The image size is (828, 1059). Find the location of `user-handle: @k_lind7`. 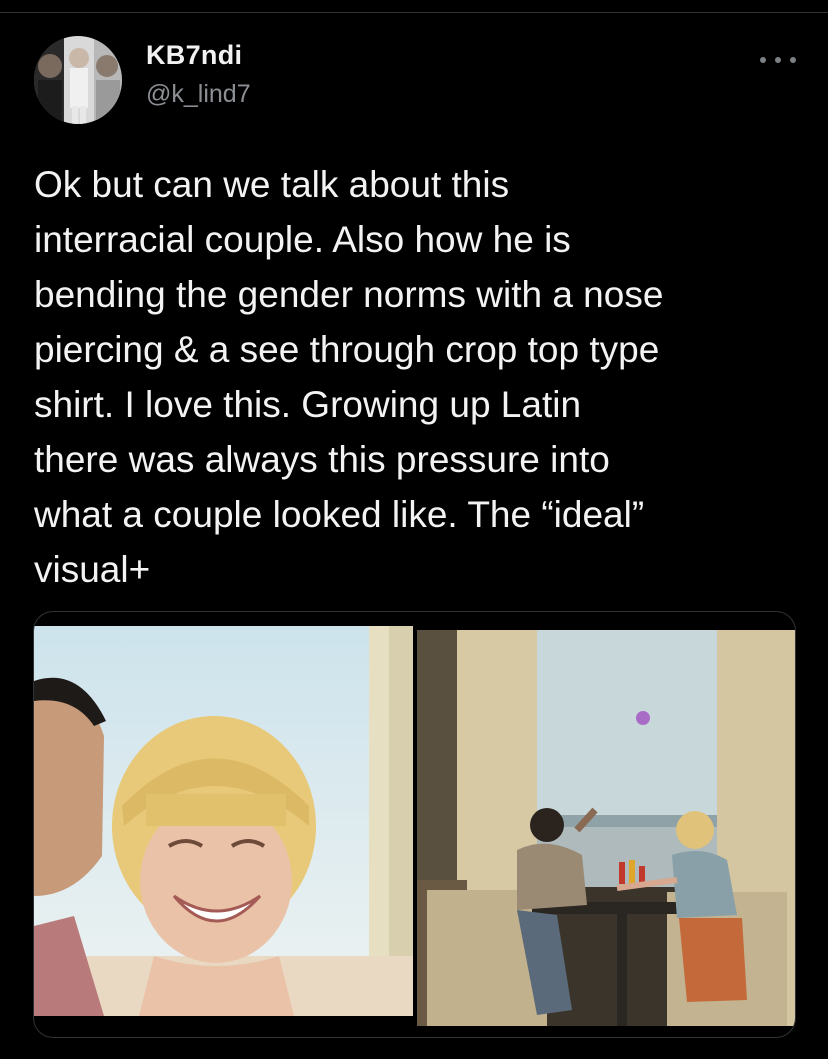

user-handle: @k_lind7 is located at coordinates (198, 94).